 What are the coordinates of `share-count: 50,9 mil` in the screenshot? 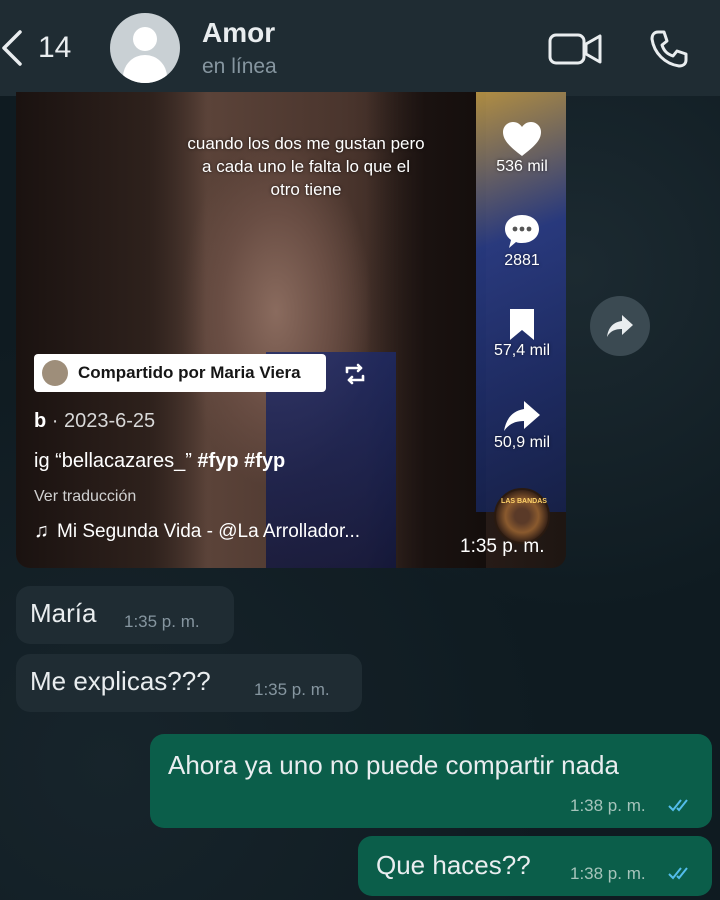 It's located at (522, 442).